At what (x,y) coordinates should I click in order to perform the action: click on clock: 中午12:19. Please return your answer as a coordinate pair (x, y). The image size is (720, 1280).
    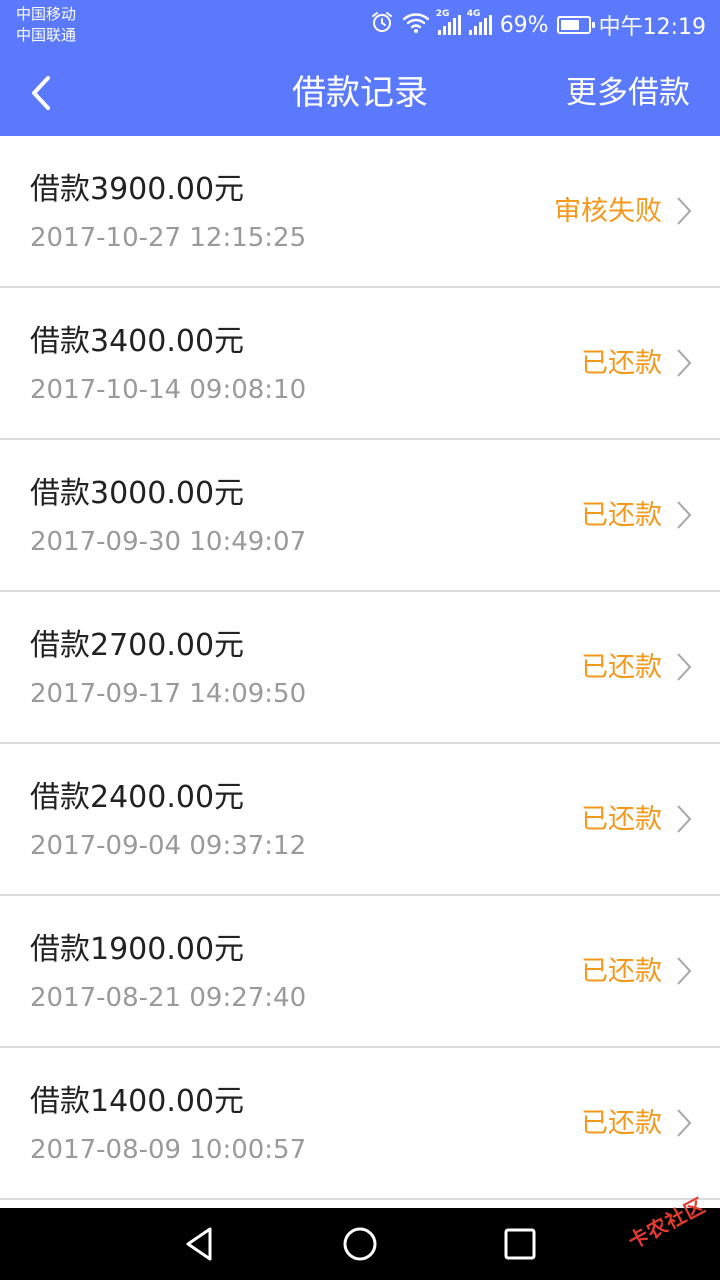
    Looking at the image, I should click on (652, 27).